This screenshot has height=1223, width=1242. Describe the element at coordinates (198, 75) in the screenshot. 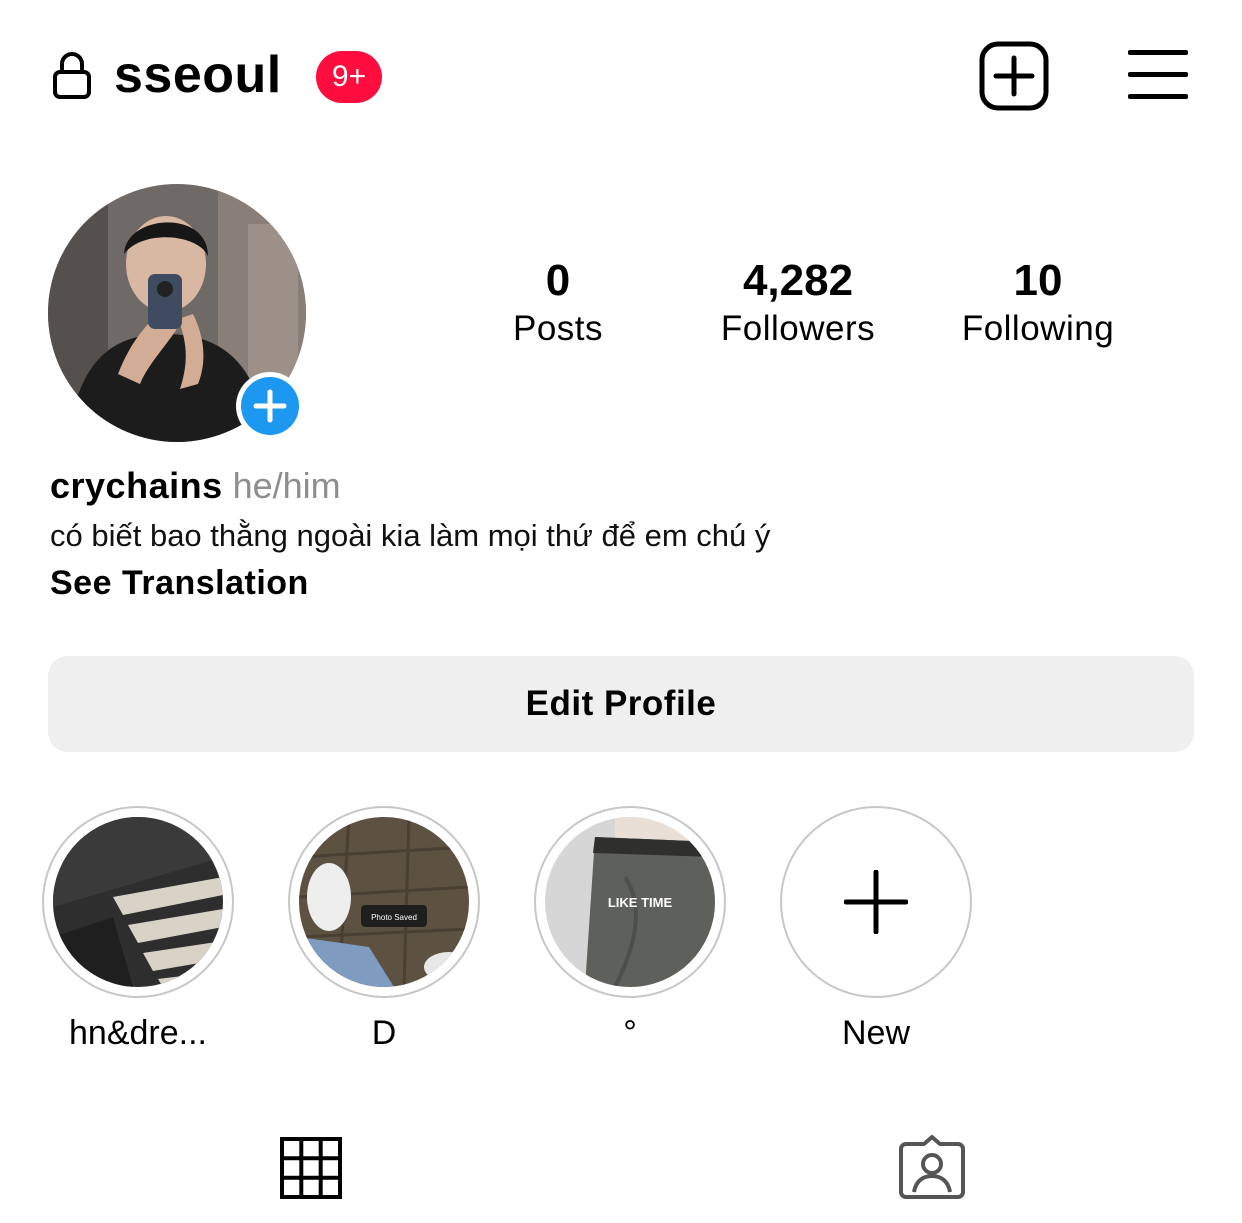

I see `account-username: sseoul` at that location.